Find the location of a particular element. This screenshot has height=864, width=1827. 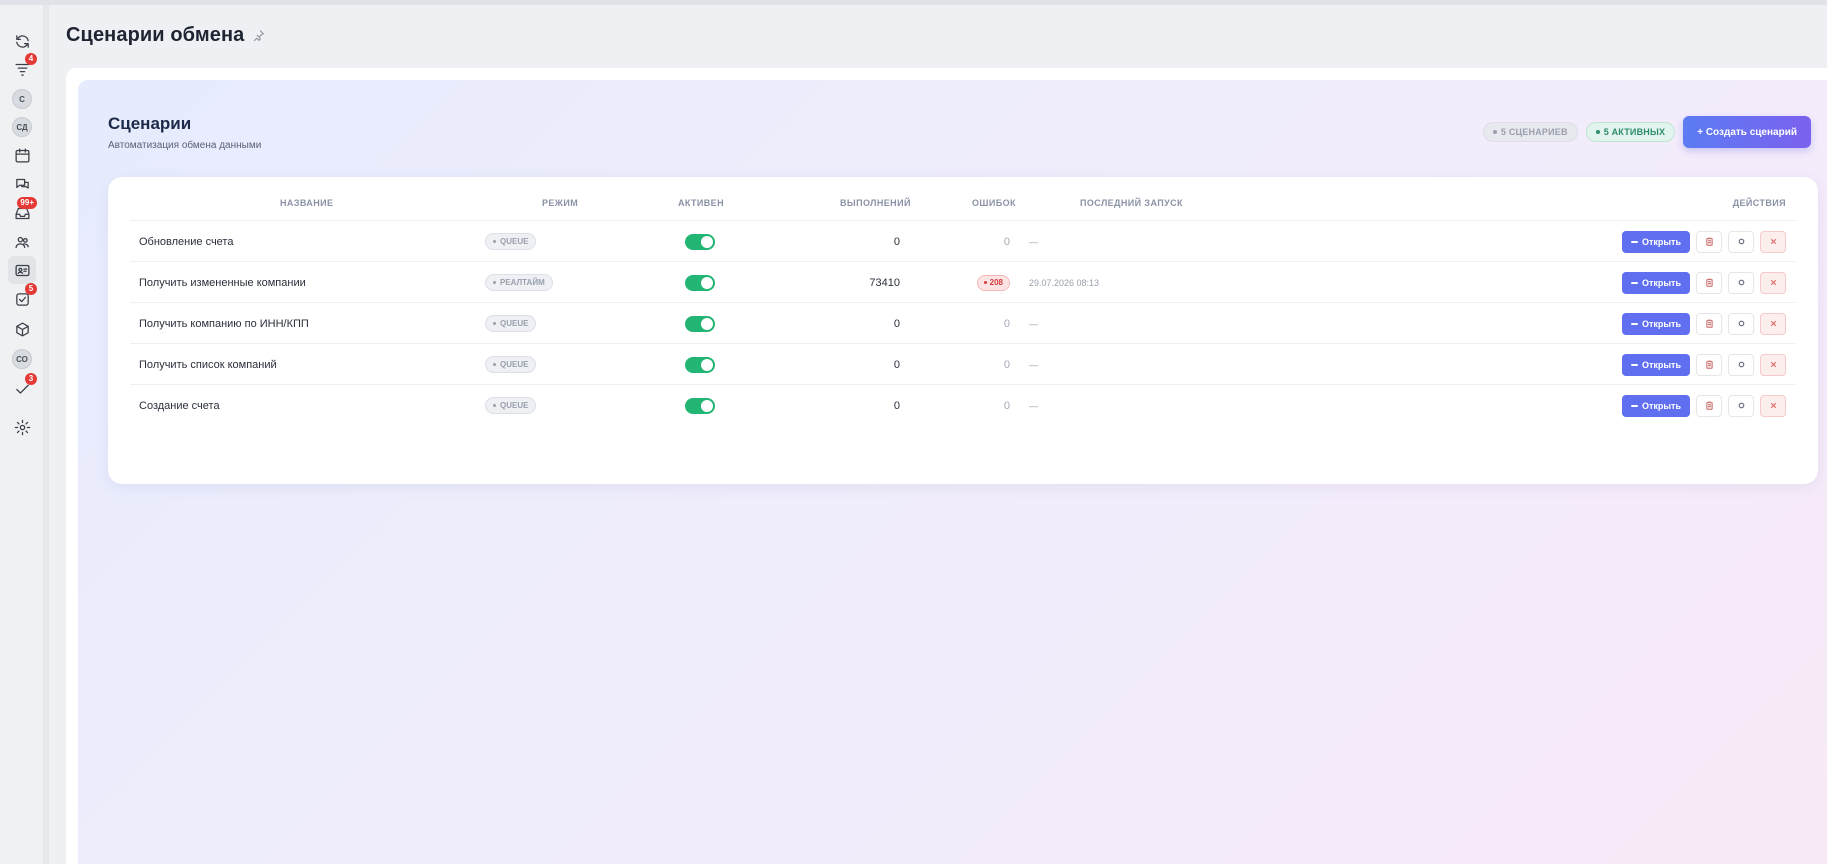

chat-icon is located at coordinates (22, 183).